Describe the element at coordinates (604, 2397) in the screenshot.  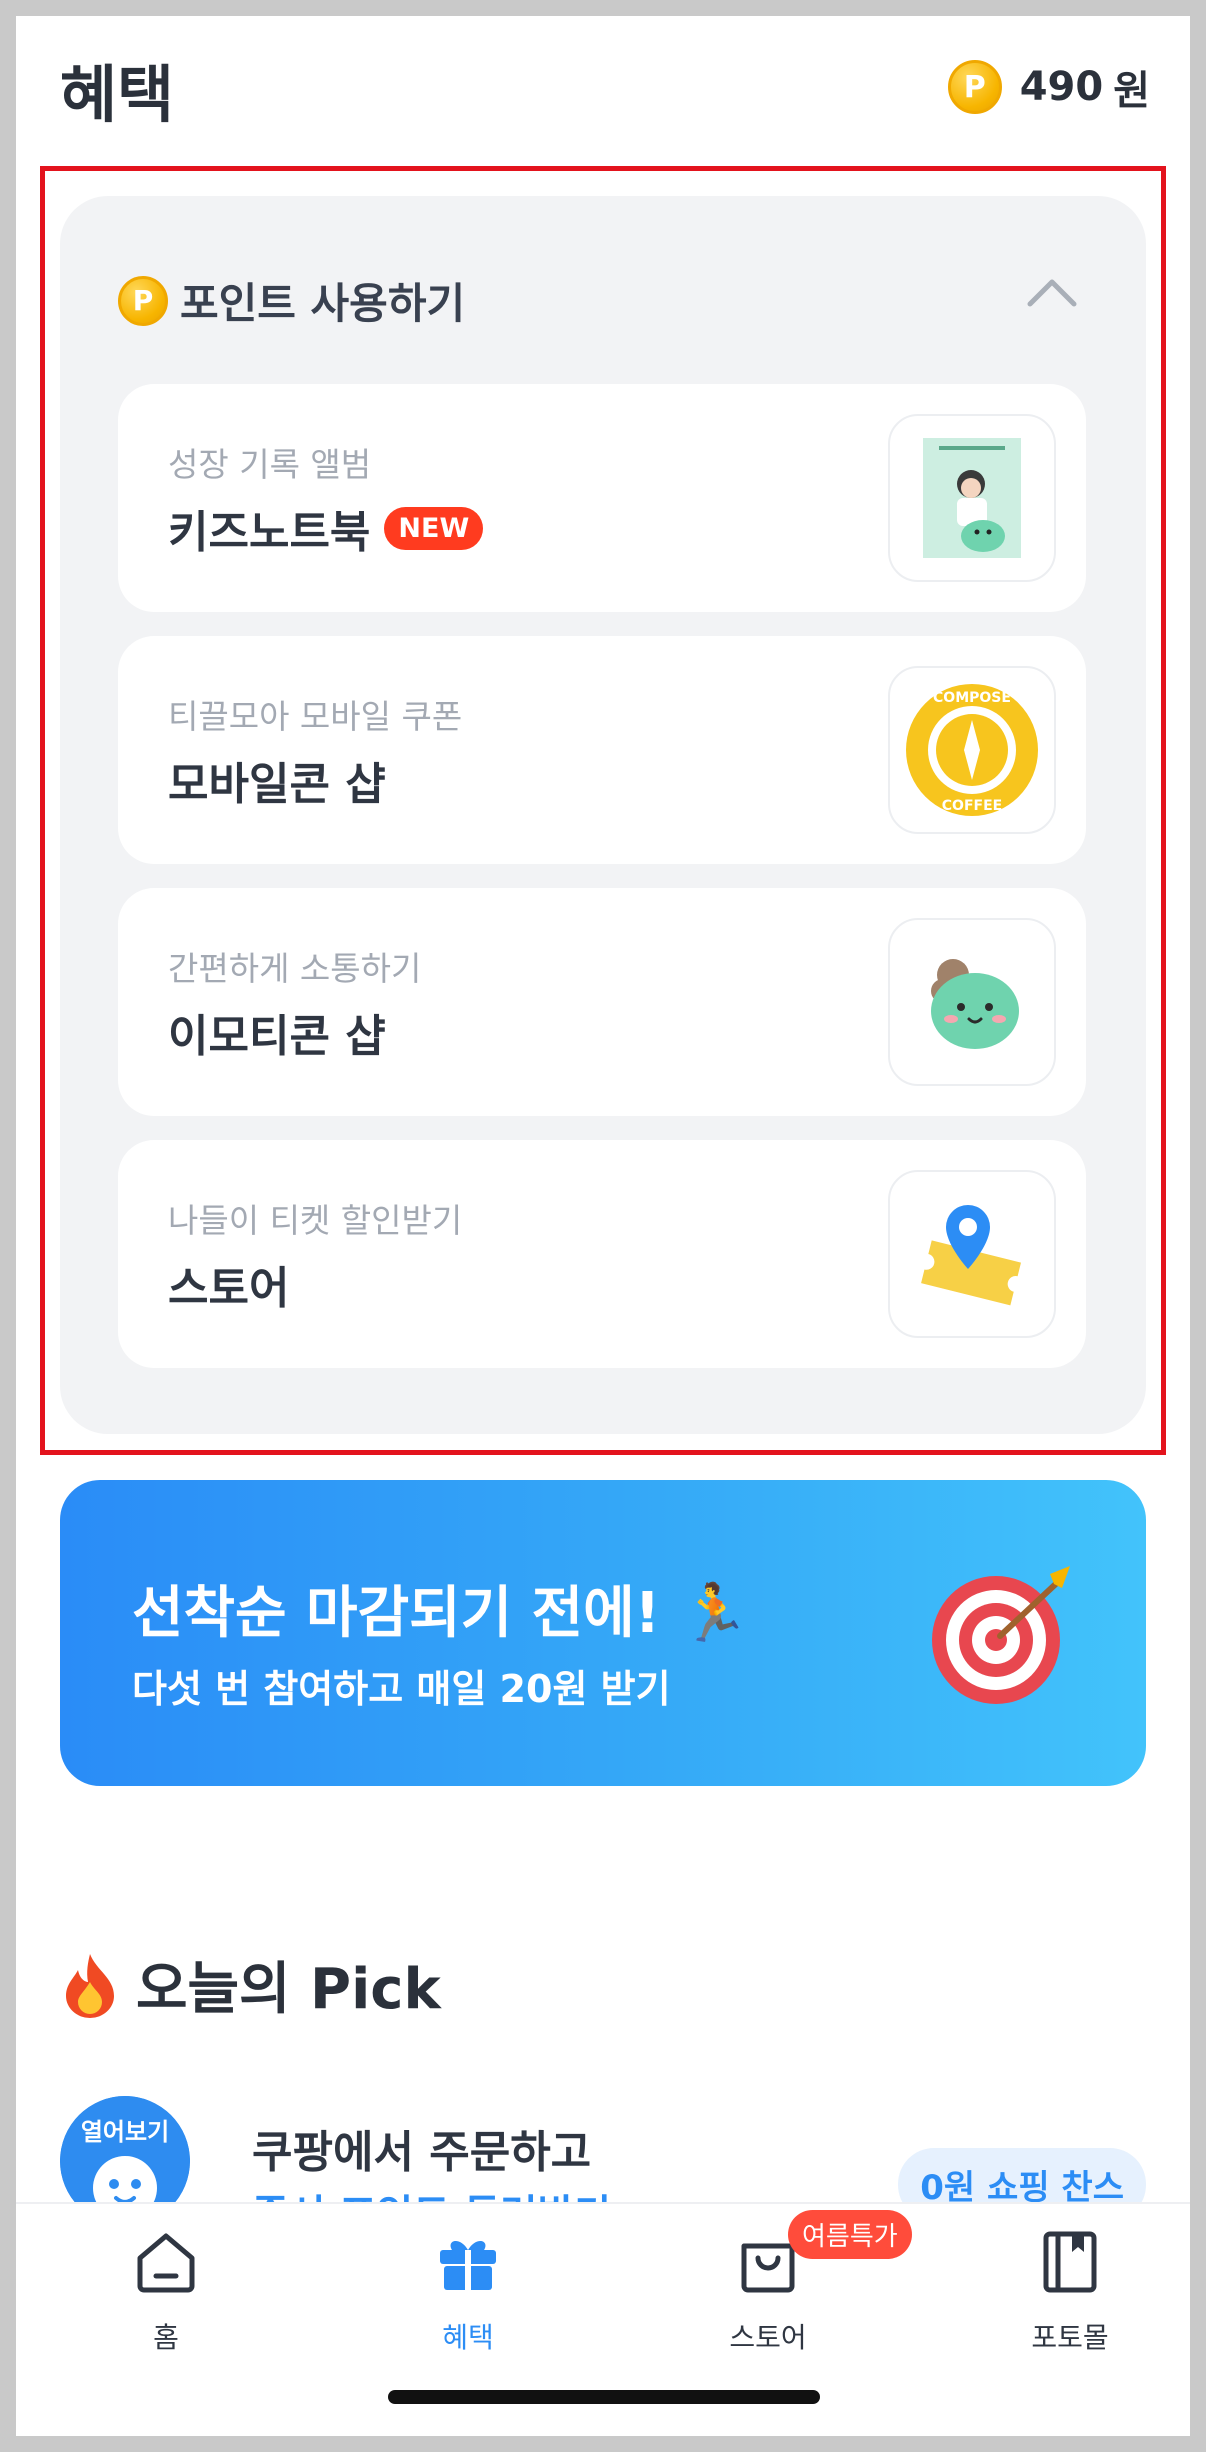
I see `home-indicator` at that location.